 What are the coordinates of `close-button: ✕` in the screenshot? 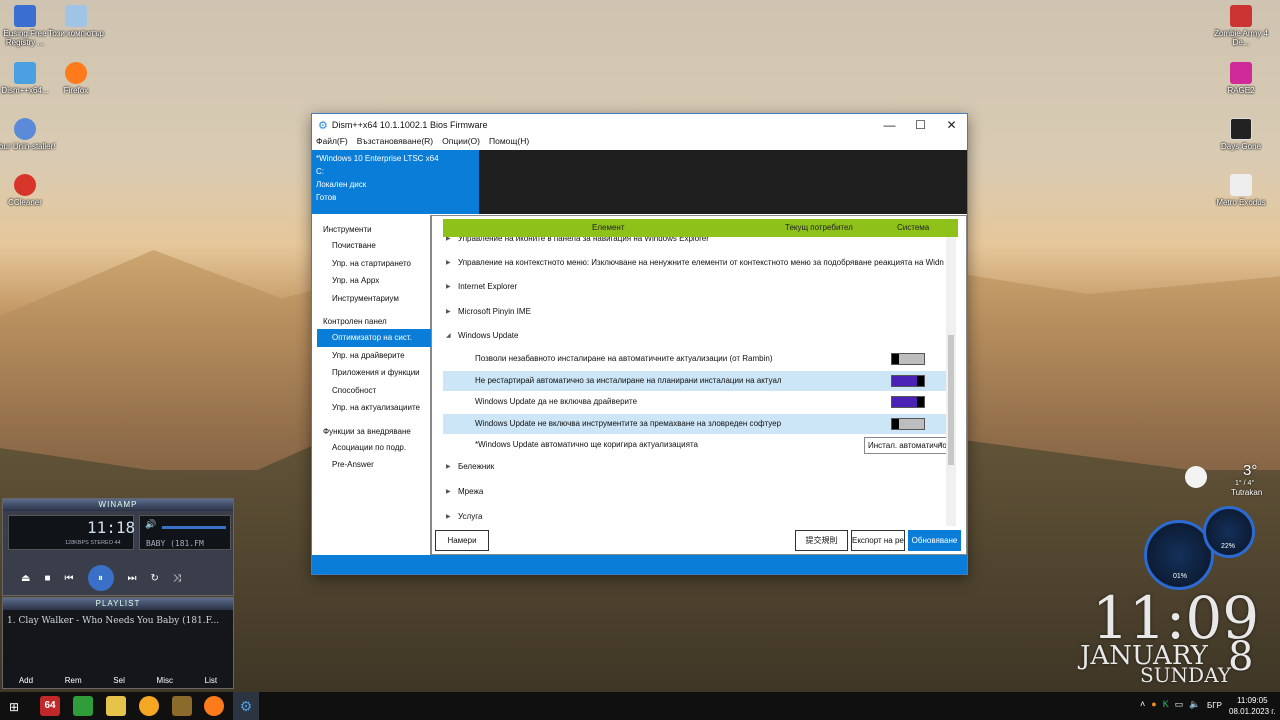 It's located at (951, 125).